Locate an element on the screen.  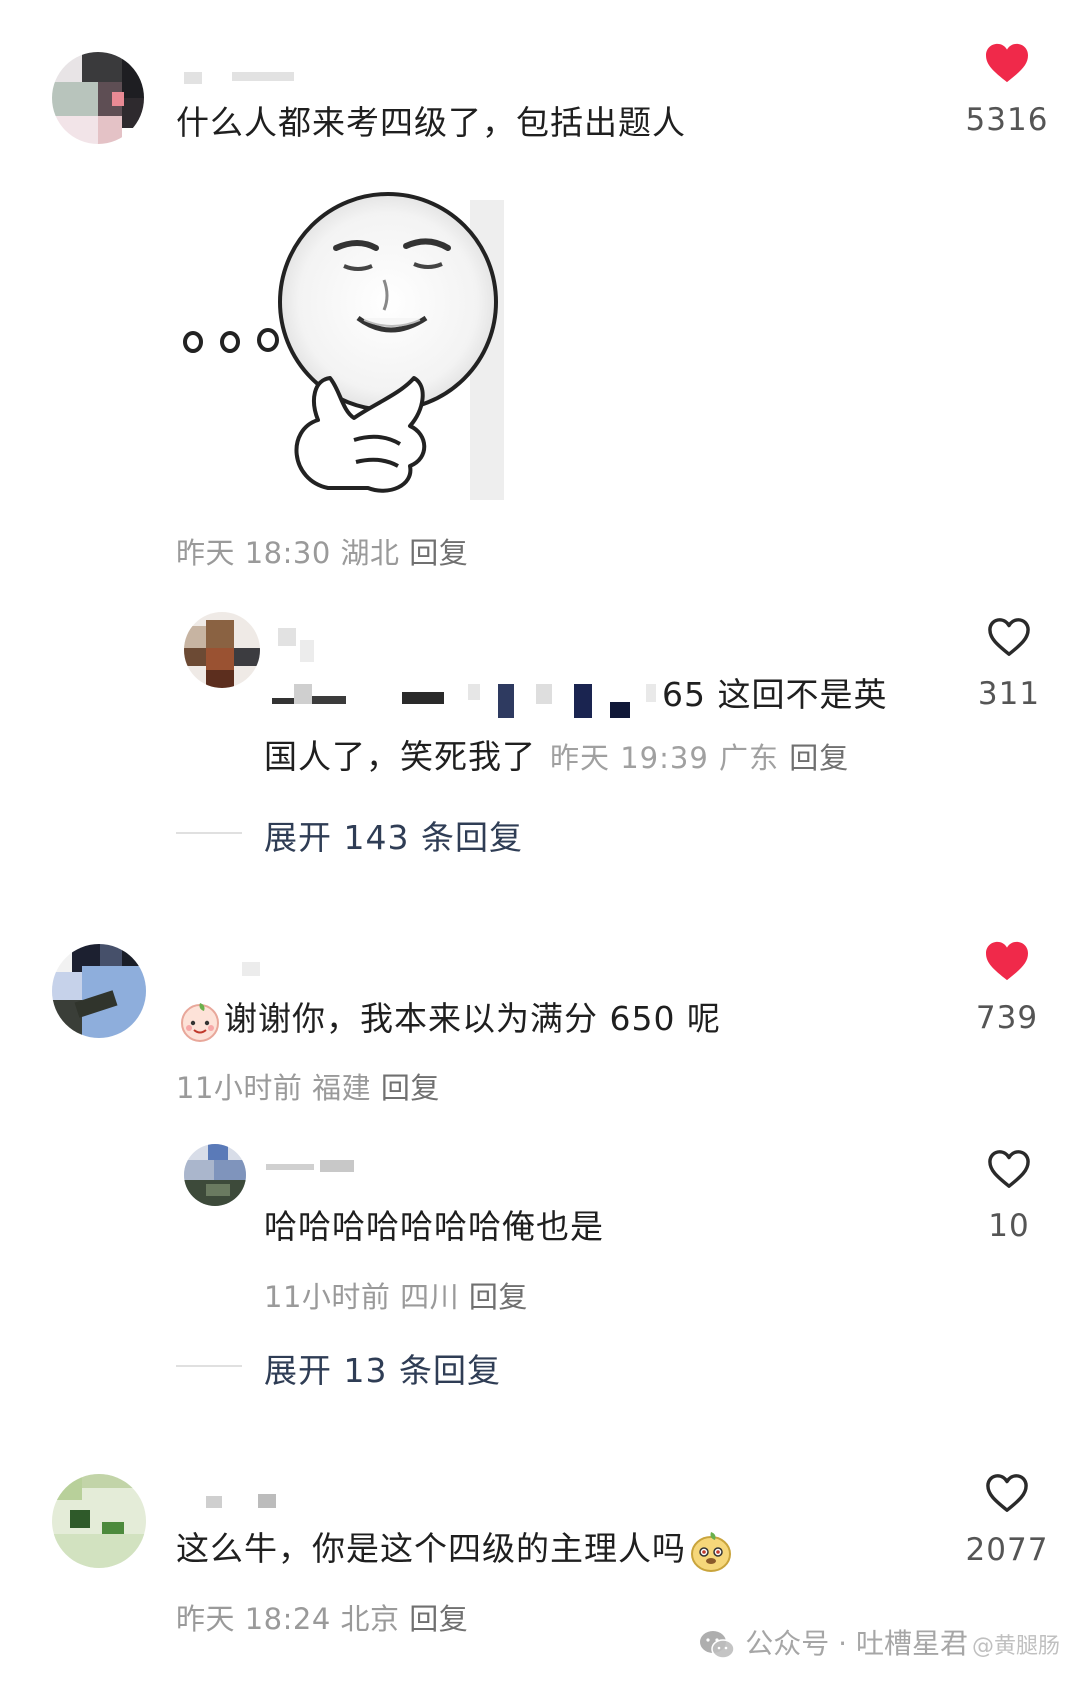
comment-time: 昨天 19:39 is located at coordinates (629, 758).